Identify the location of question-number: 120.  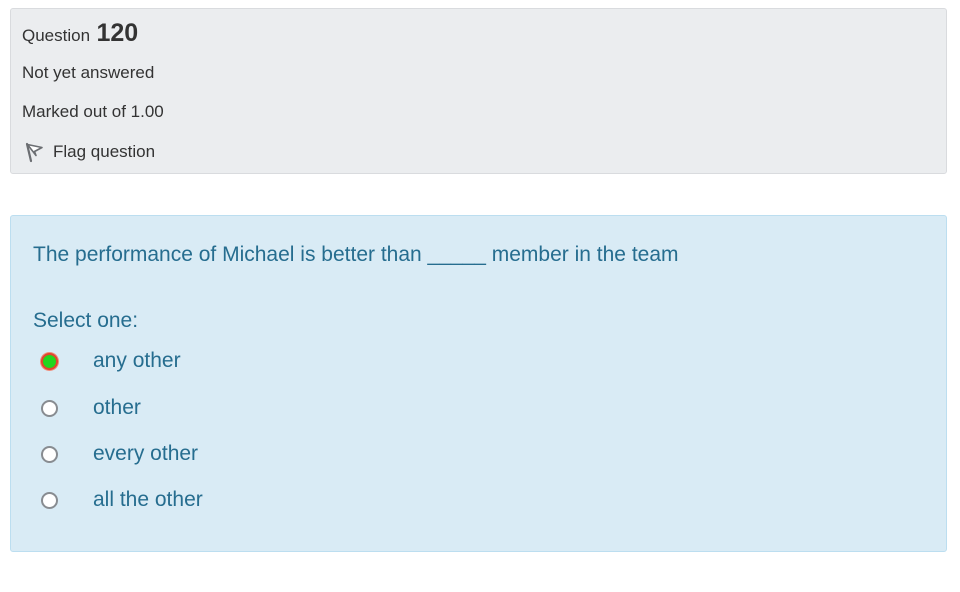
(117, 33).